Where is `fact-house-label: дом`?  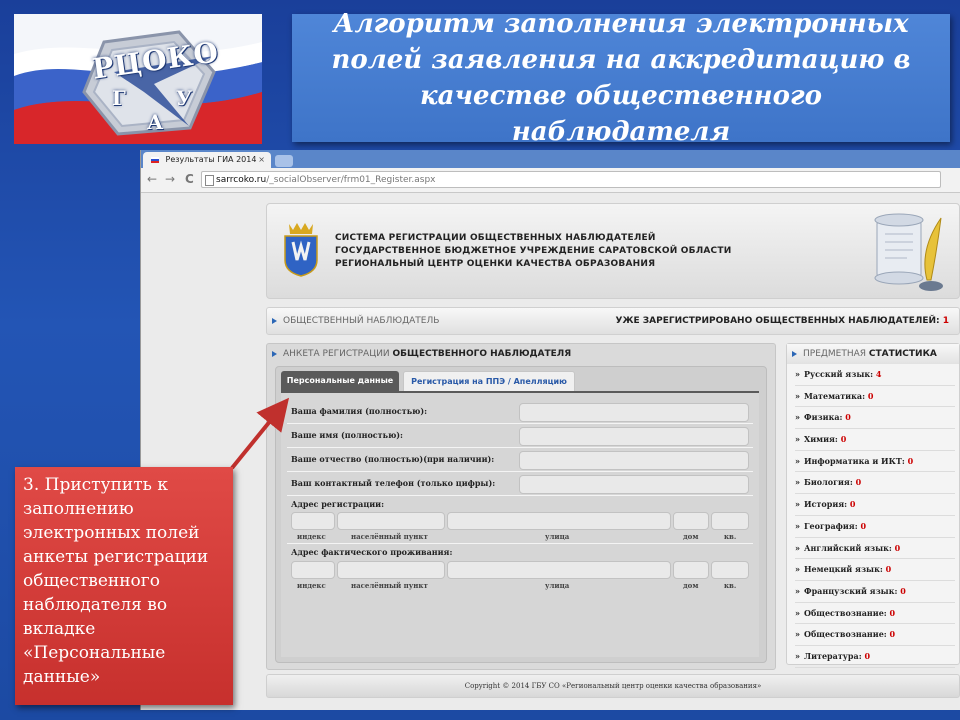 fact-house-label: дом is located at coordinates (691, 585).